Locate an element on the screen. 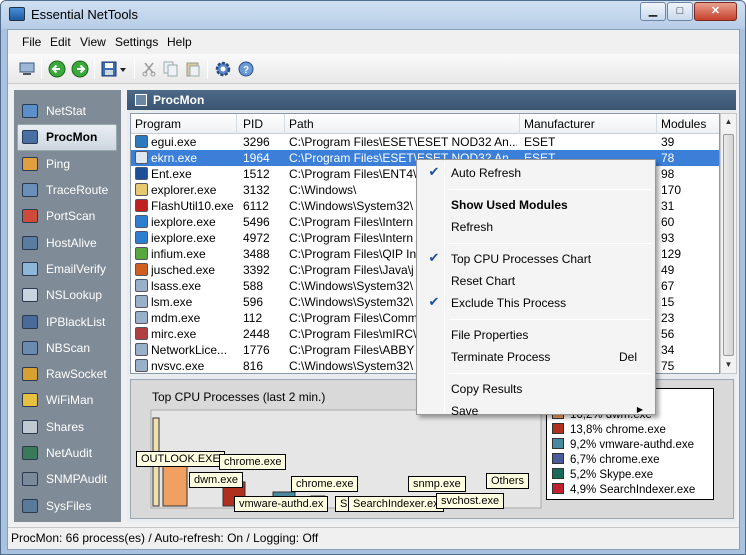 The image size is (746, 555). scroll-thumb is located at coordinates (728, 245).